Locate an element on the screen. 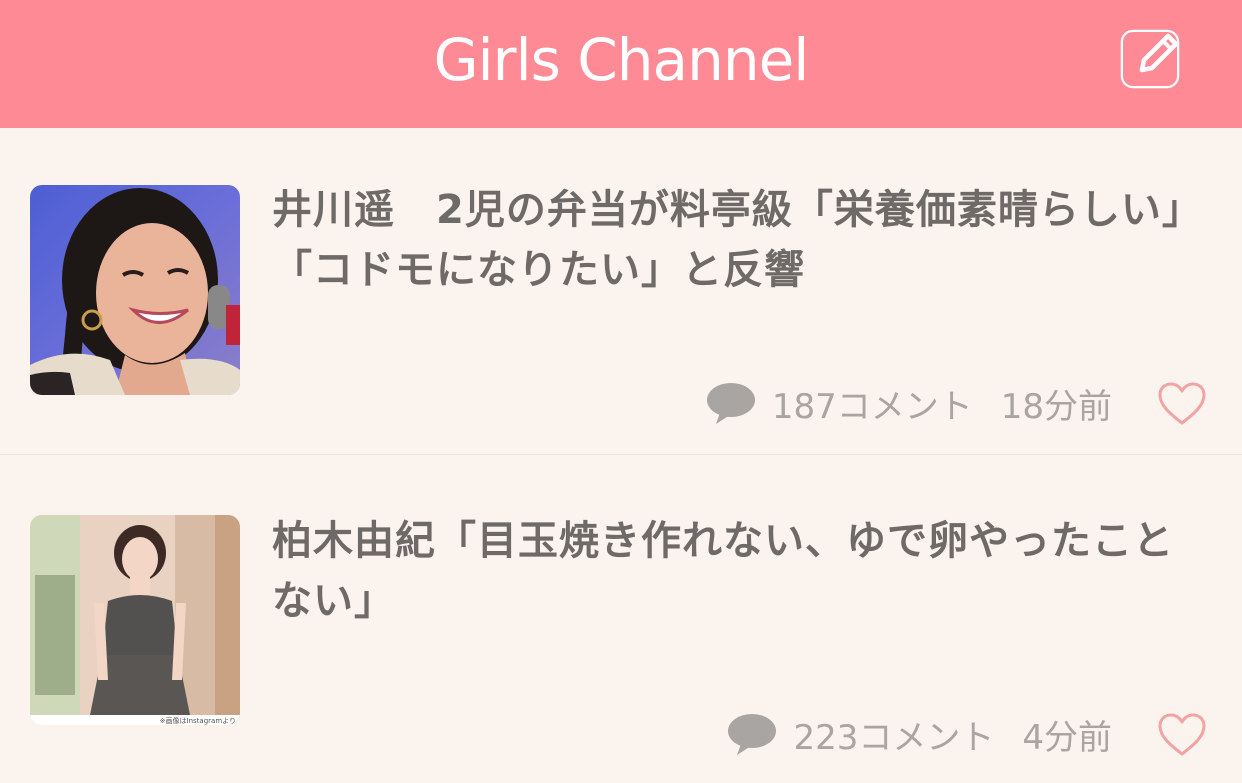 This screenshot has height=783, width=1242. comment-count: 187コメント is located at coordinates (872, 406).